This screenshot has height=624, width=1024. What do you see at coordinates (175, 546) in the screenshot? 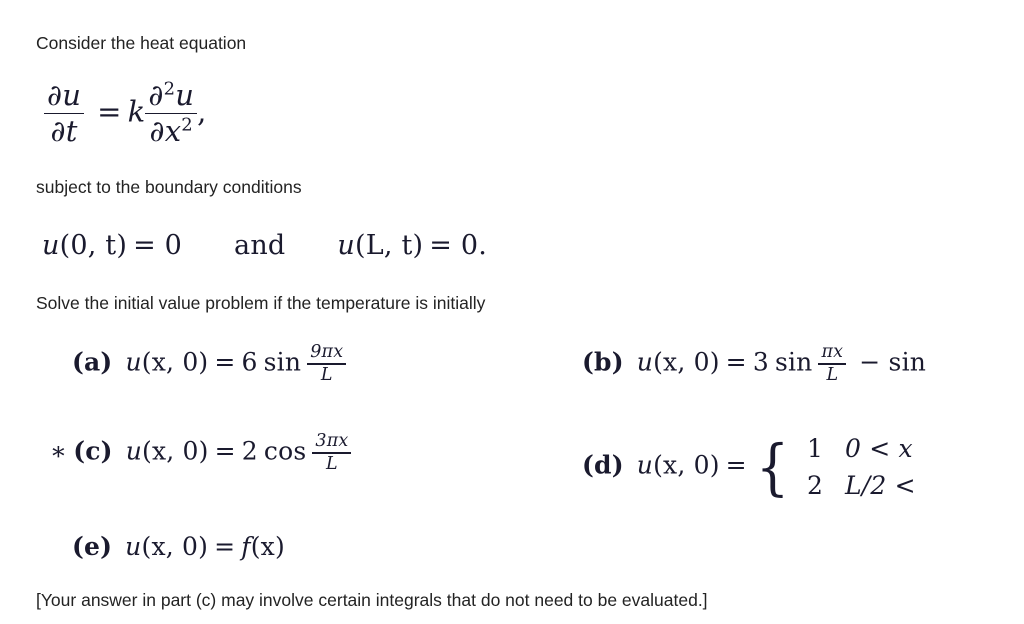
I see `part-e-arguments: (x, 0)` at bounding box center [175, 546].